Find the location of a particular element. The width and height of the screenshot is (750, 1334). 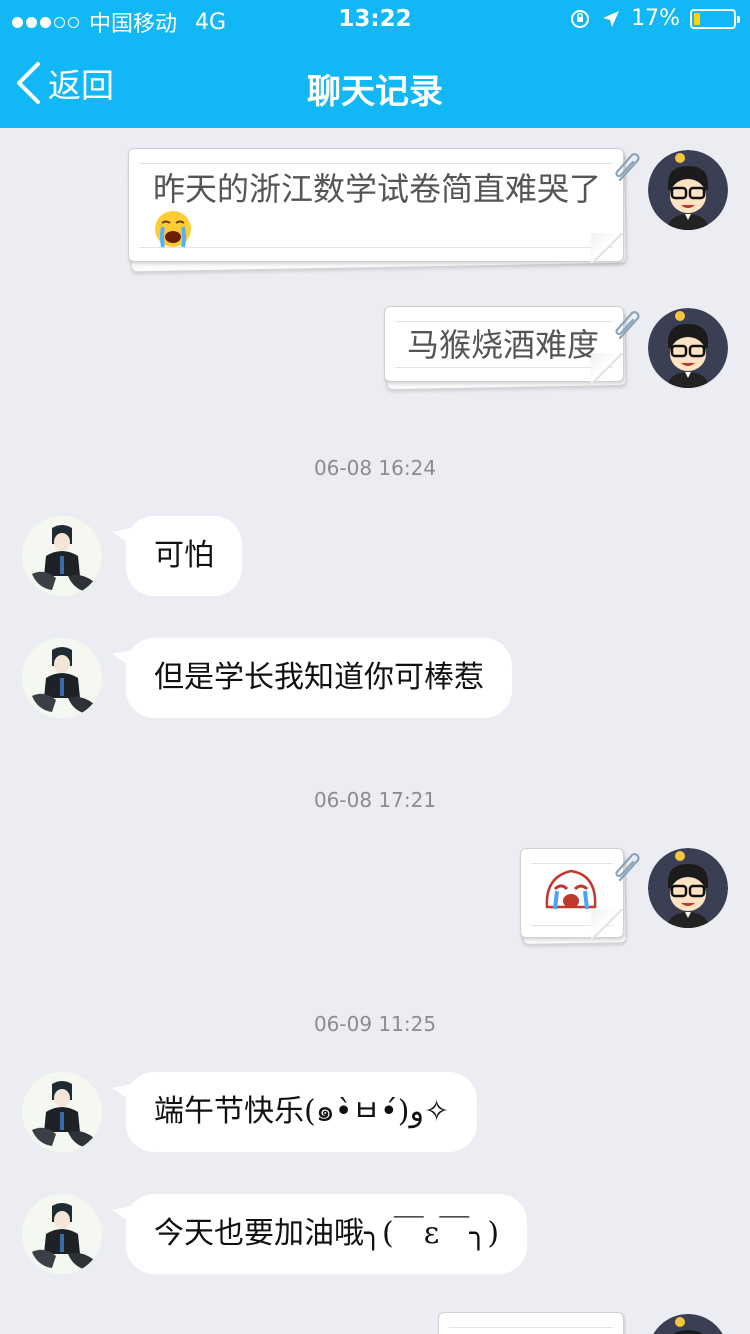

message-text: 端午节快乐(๑•̀ㅂ•́)و✧ is located at coordinates (302, 1111).